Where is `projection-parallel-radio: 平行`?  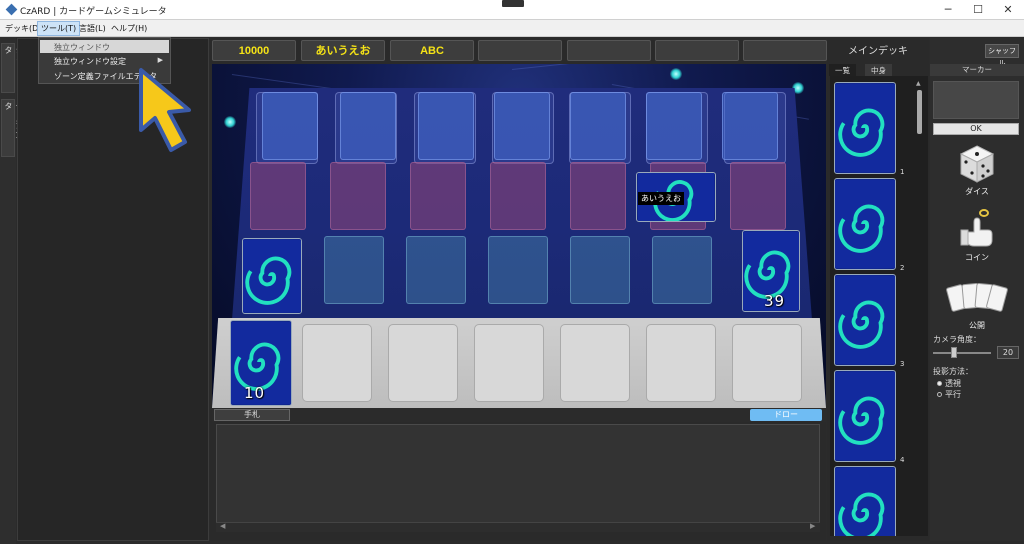
projection-parallel-radio: 平行 is located at coordinates (949, 394).